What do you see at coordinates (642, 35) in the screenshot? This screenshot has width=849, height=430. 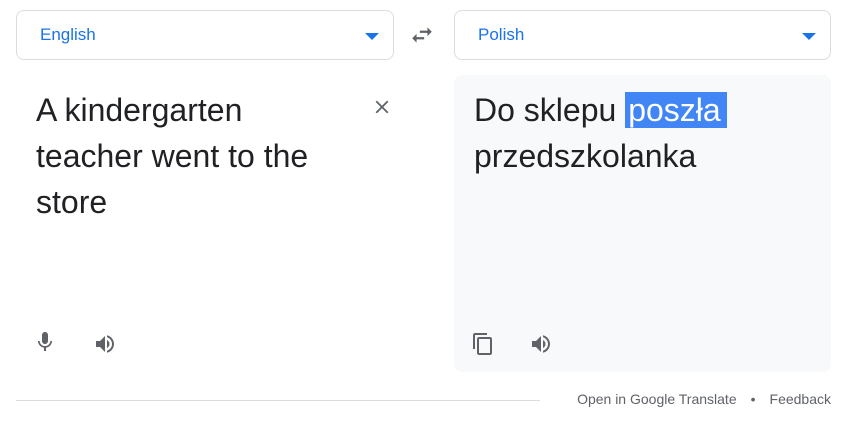 I see `target-language-select: Polish` at bounding box center [642, 35].